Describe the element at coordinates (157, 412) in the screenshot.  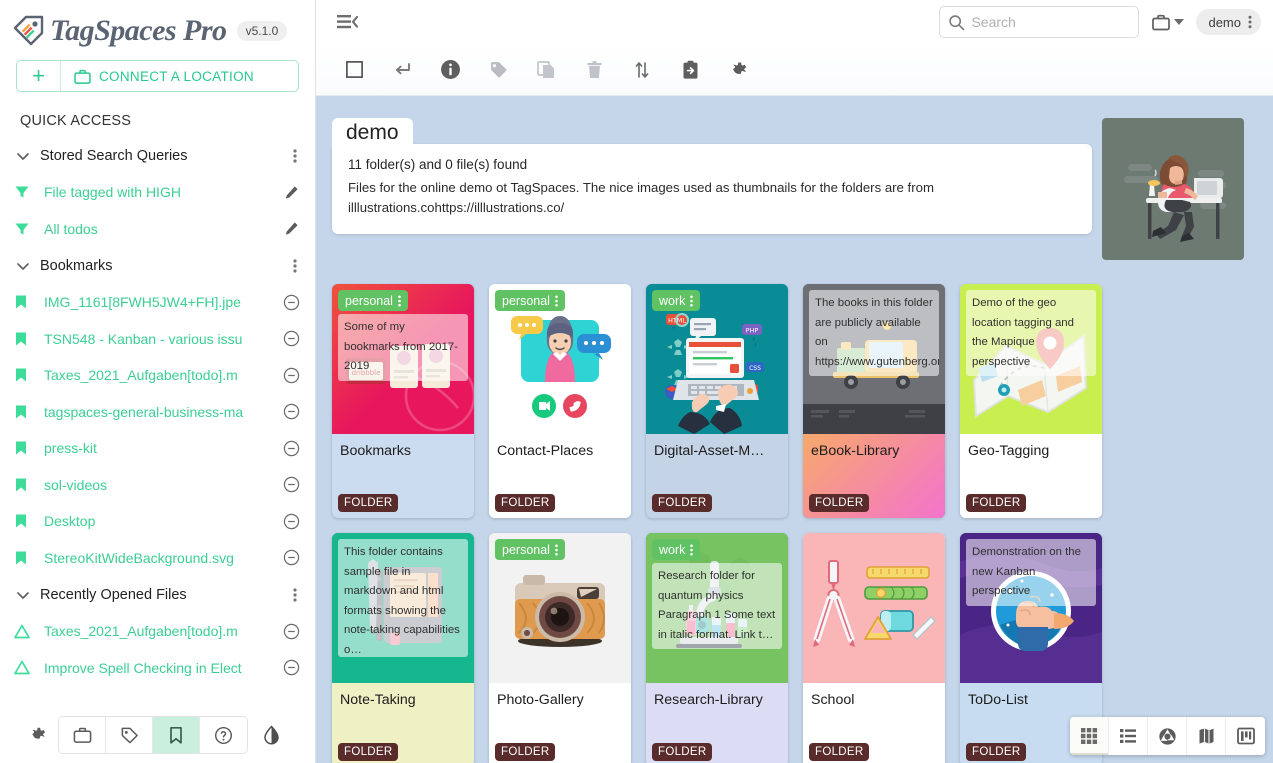
I see `bookmark-item: tagspaces-general-business-ma` at that location.